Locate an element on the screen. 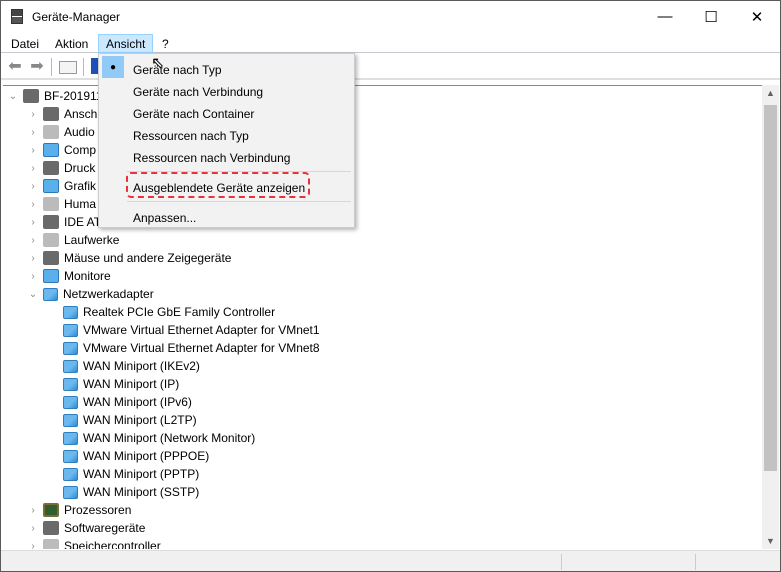 This screenshot has width=781, height=572. network-adapter-item: Realtek PCIe GbE Family Controller is located at coordinates (161, 312).